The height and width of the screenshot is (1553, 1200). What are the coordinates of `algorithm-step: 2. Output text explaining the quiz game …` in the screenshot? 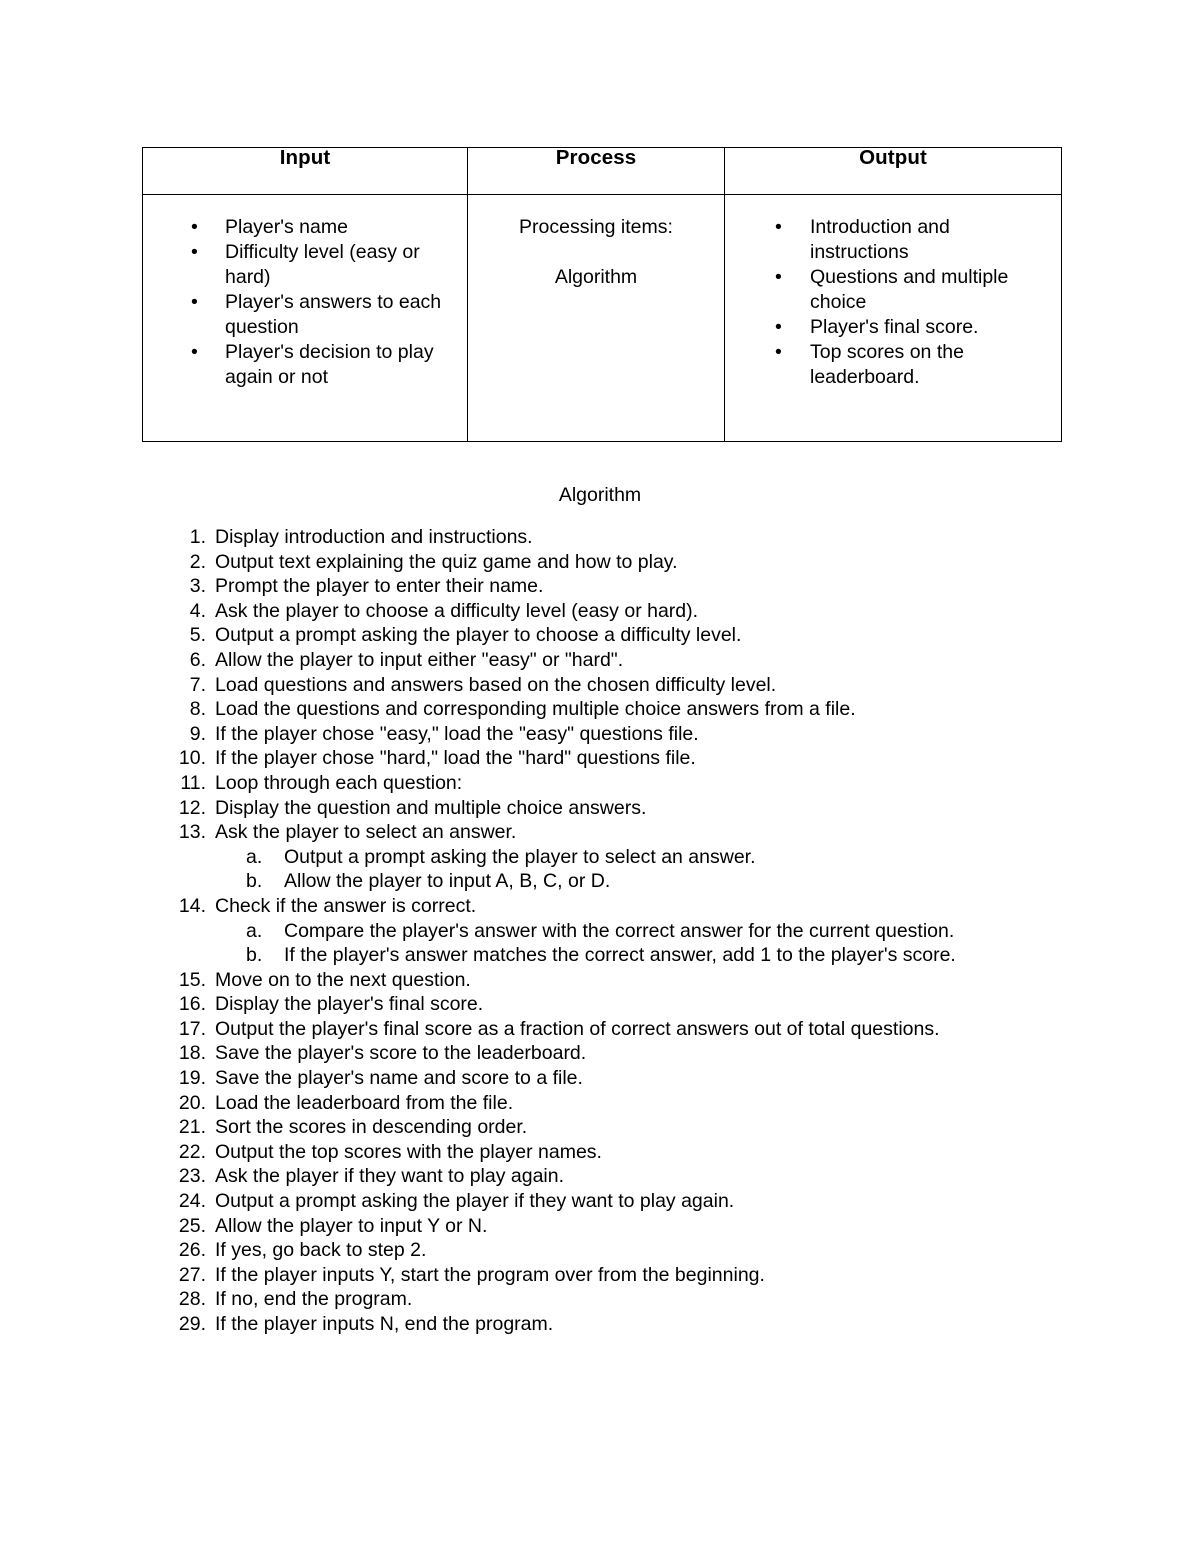 It's located at (618, 562).